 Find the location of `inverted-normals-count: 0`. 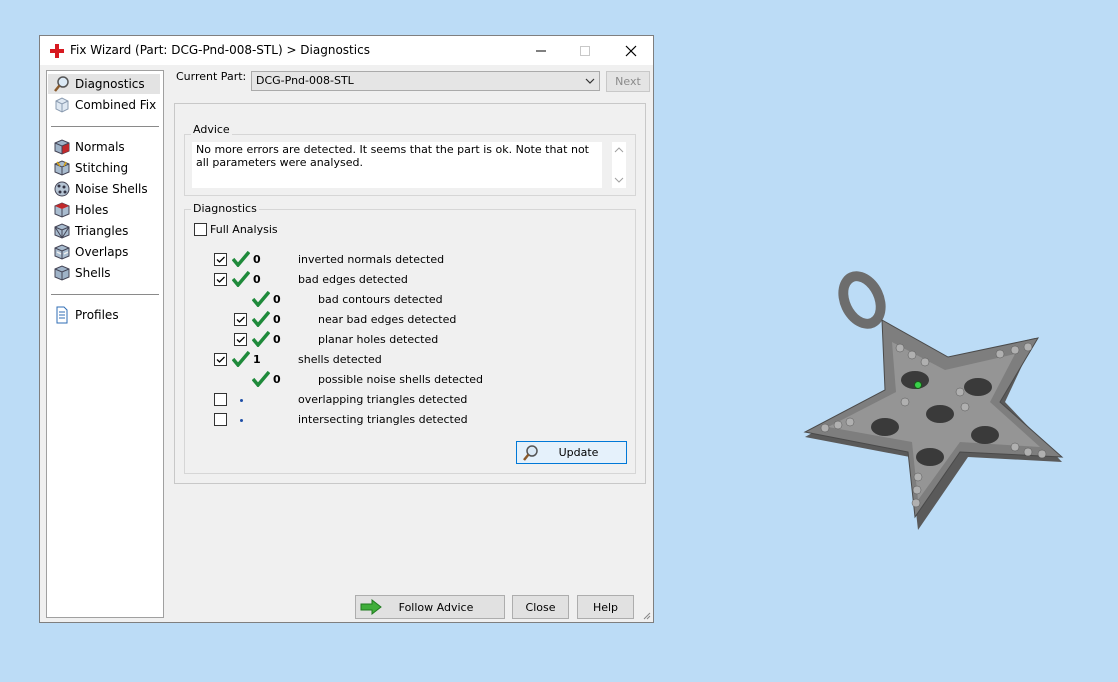

inverted-normals-count: 0 is located at coordinates (257, 259).